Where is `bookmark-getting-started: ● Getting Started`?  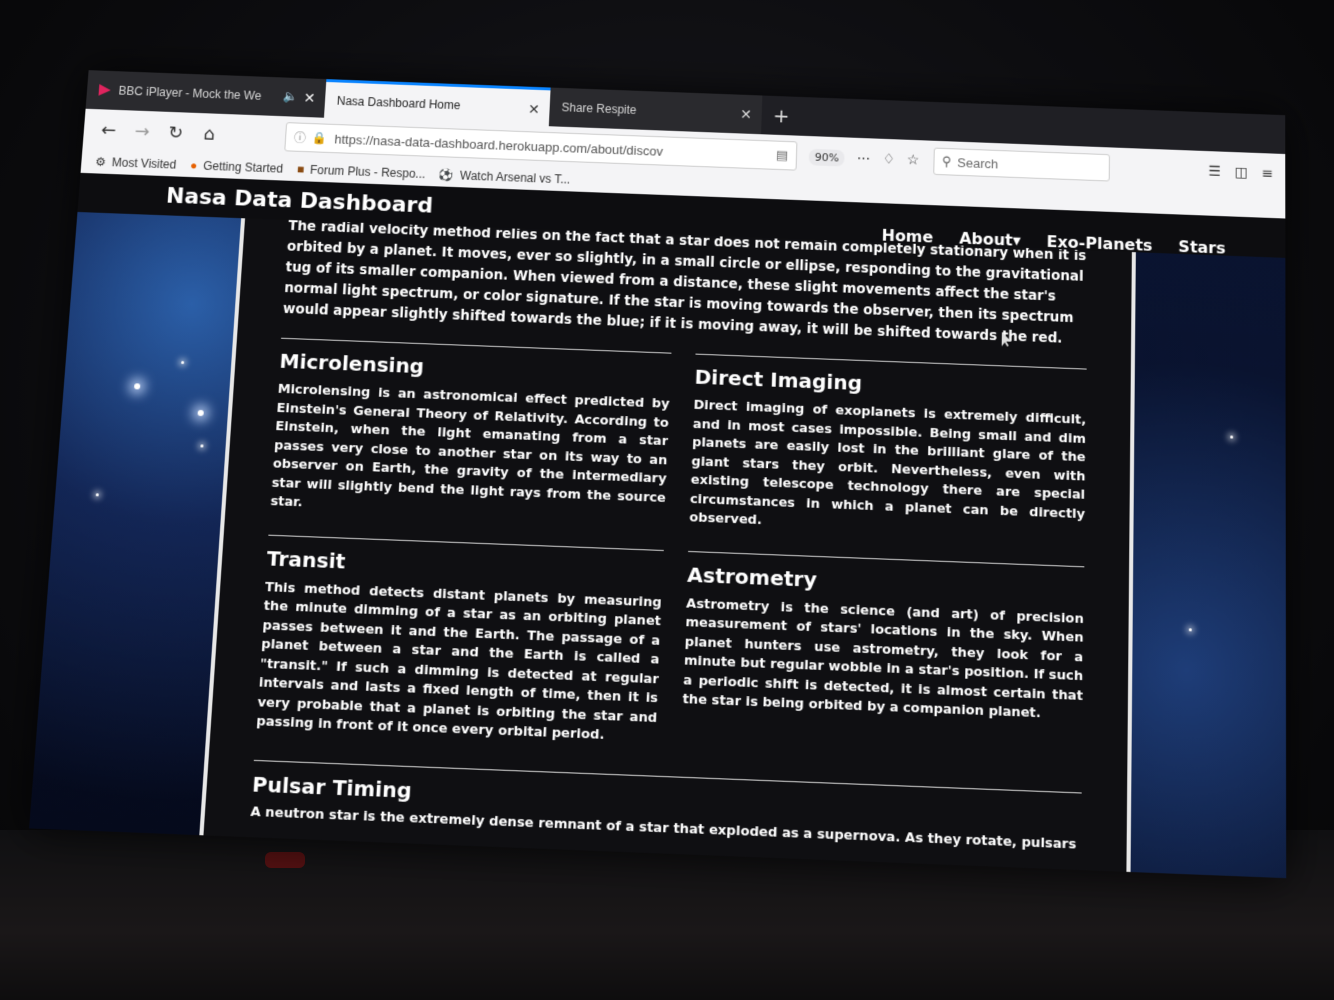 bookmark-getting-started: ● Getting Started is located at coordinates (237, 166).